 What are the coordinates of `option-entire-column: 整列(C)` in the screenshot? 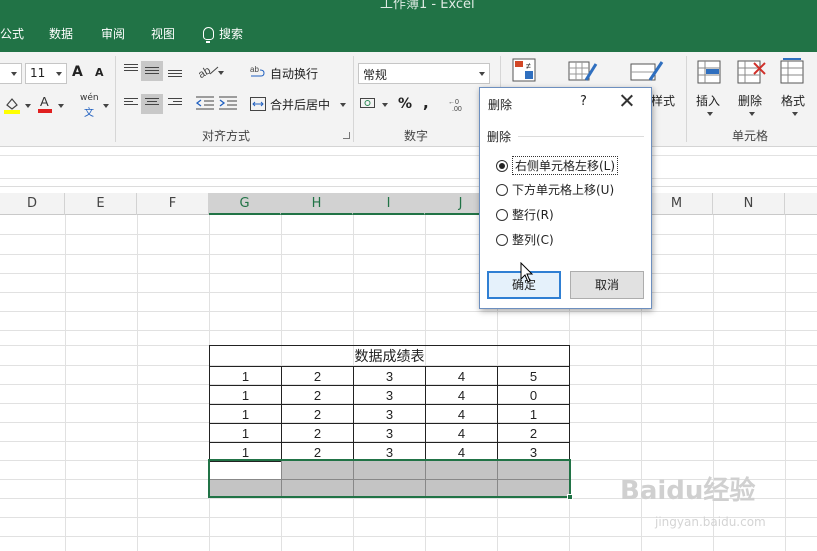 It's located at (525, 239).